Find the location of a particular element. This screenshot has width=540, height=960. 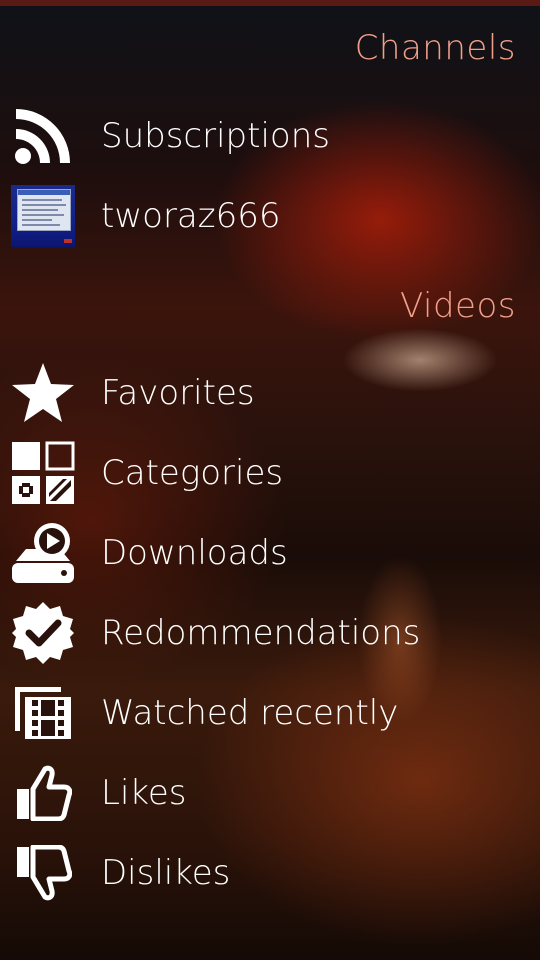

menu-item-label: tworaz666 is located at coordinates (191, 216).